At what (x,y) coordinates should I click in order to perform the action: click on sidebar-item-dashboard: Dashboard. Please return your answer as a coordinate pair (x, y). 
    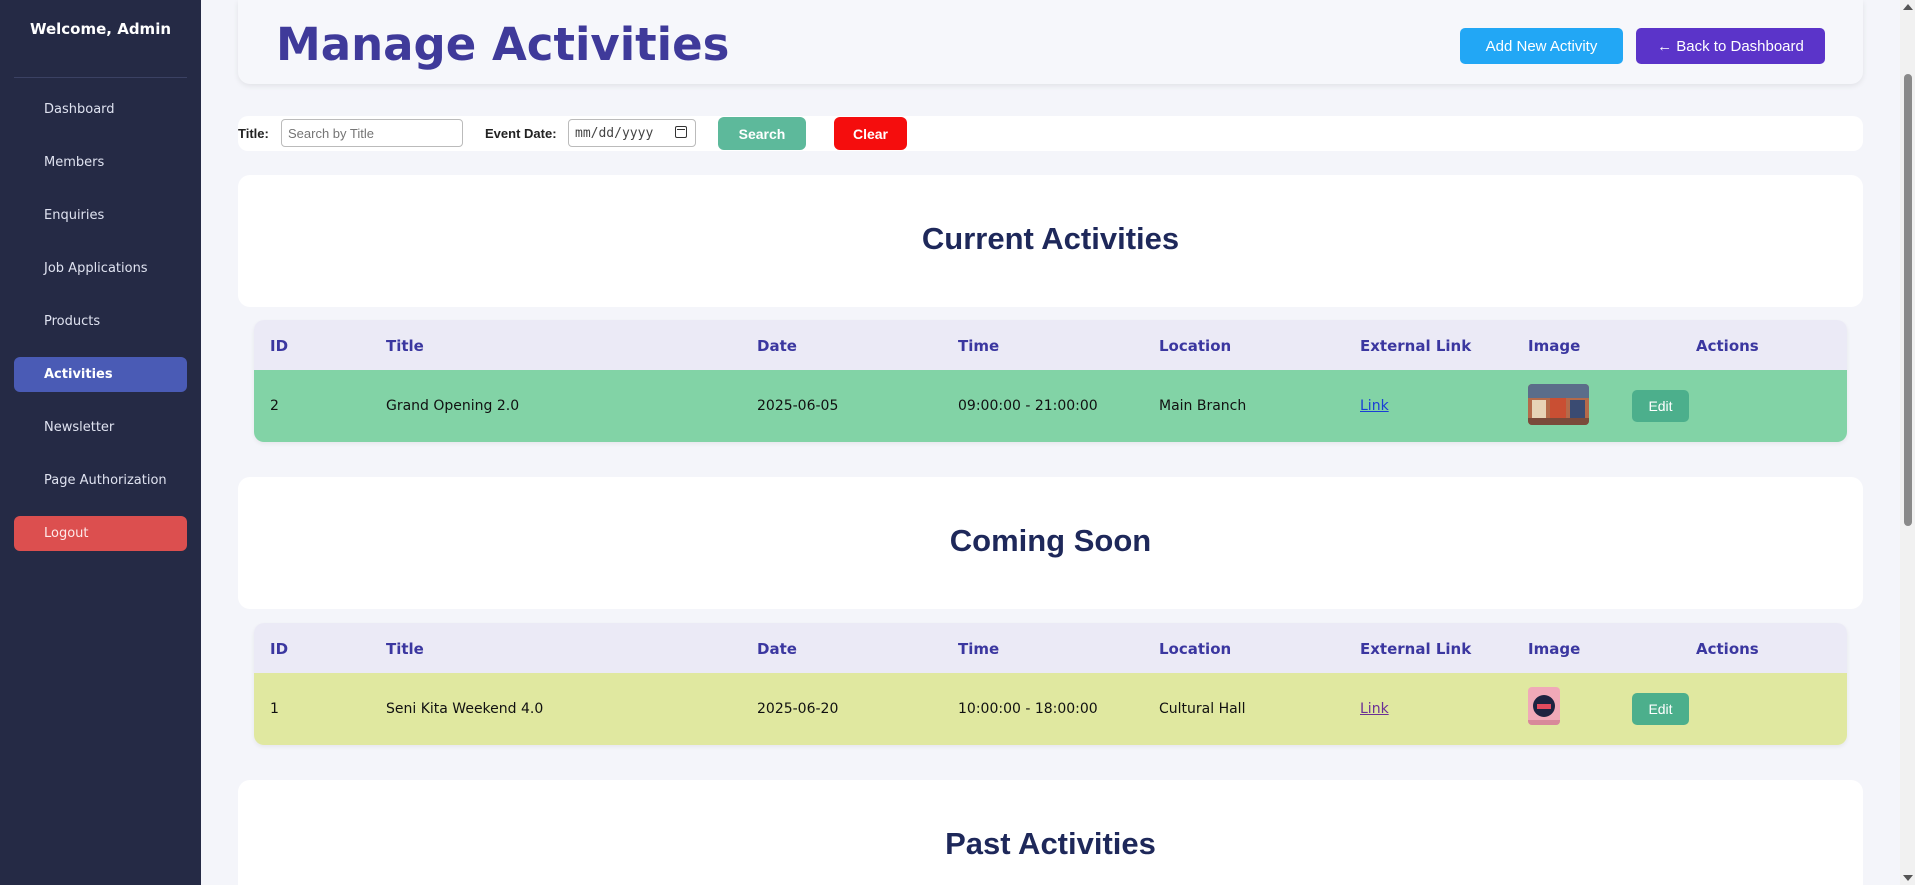
    Looking at the image, I should click on (100, 109).